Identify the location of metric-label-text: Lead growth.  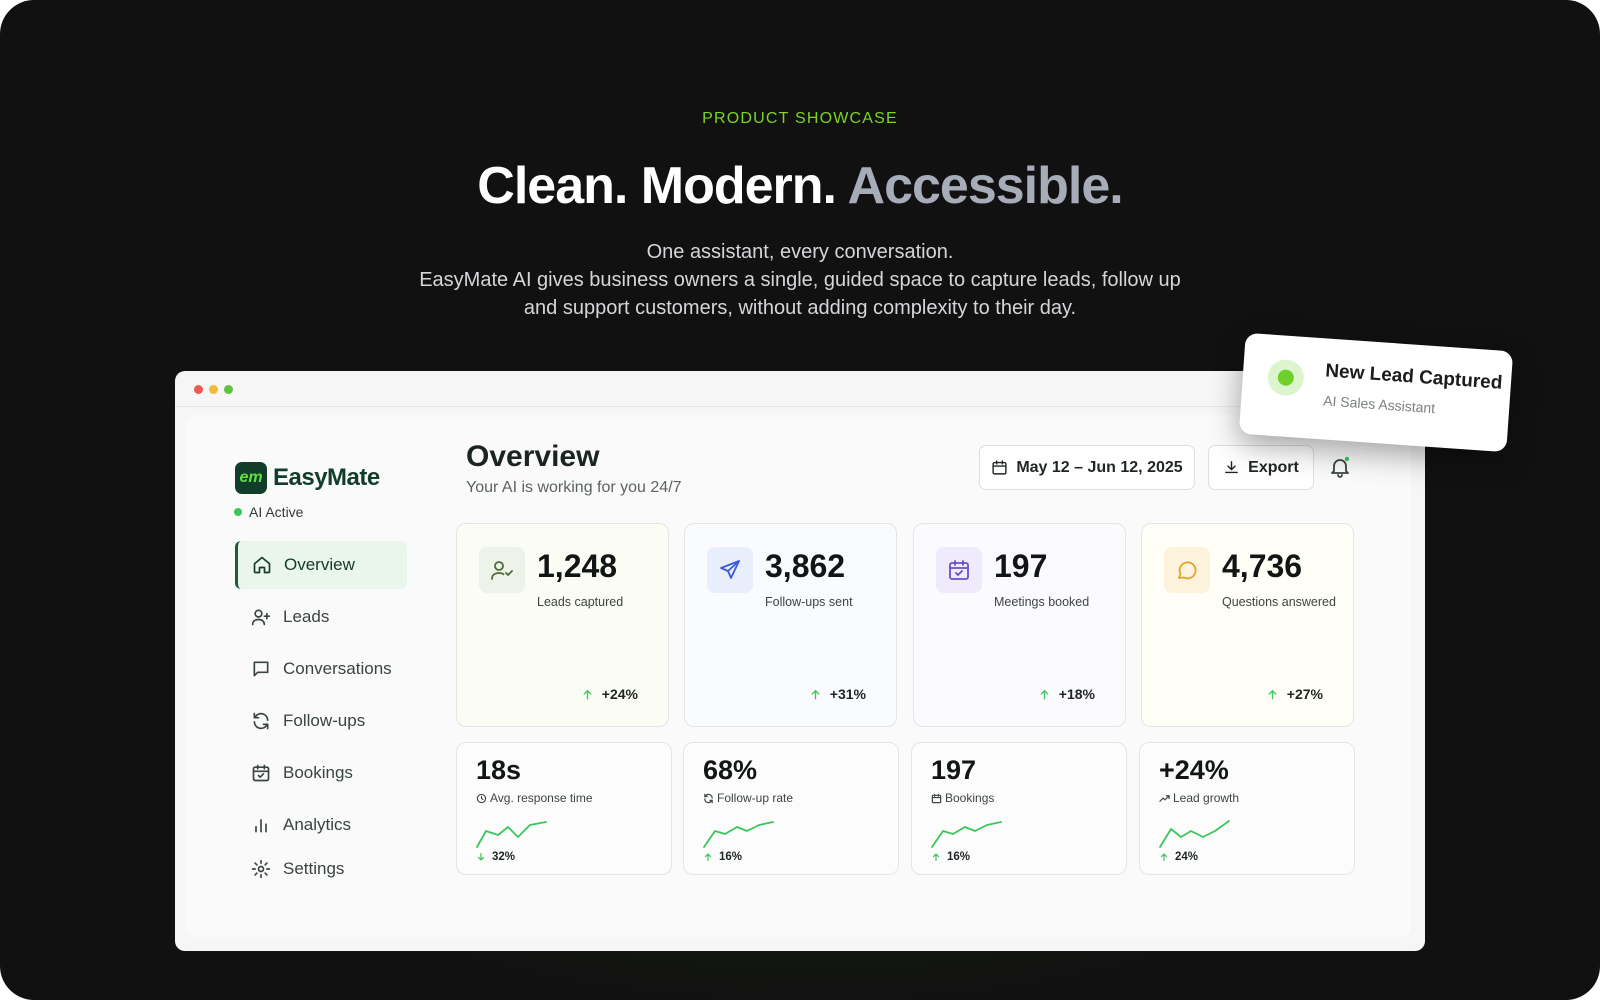
(1206, 798).